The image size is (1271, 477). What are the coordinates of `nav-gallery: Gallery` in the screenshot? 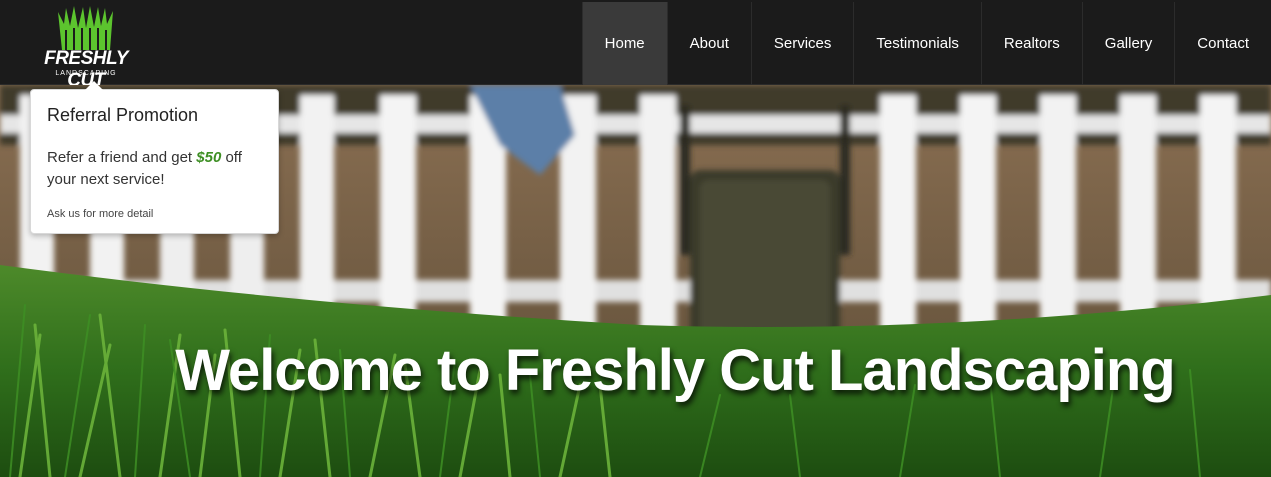 It's located at (1128, 43).